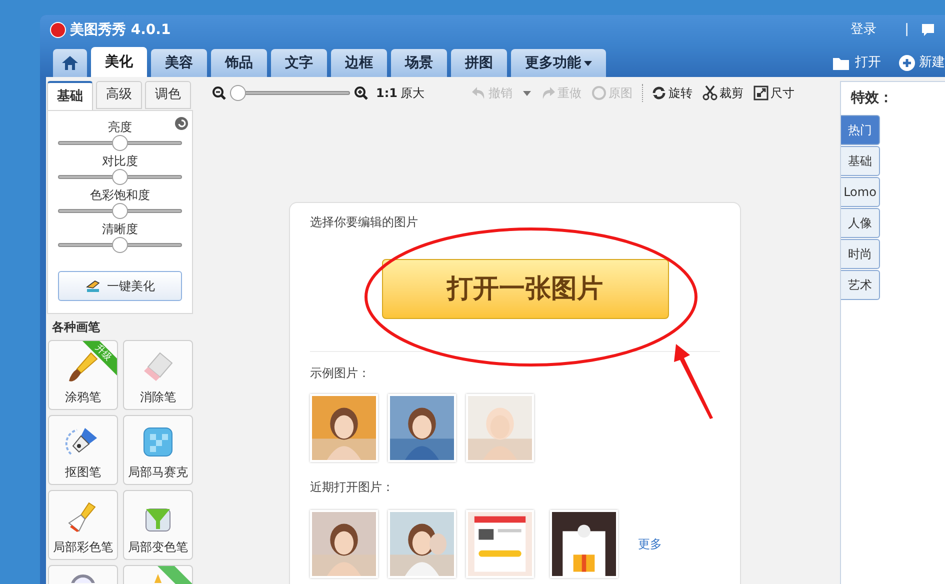 This screenshot has height=584, width=945. What do you see at coordinates (479, 63) in the screenshot?
I see `main-tab: 拼图` at bounding box center [479, 63].